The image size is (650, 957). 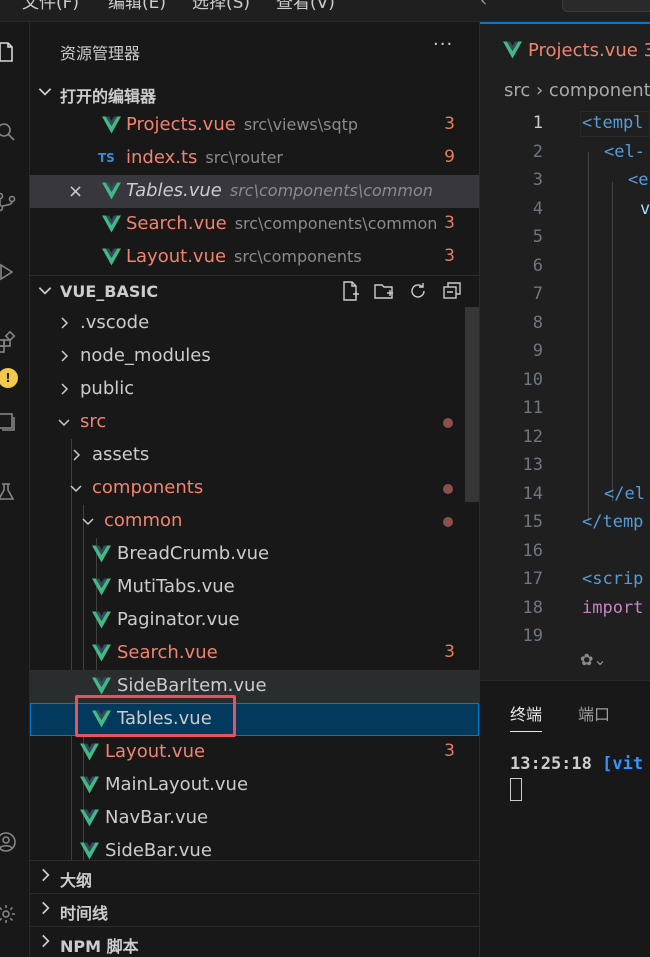 What do you see at coordinates (254, 620) in the screenshot?
I see `tree-file: Paginator.vue` at bounding box center [254, 620].